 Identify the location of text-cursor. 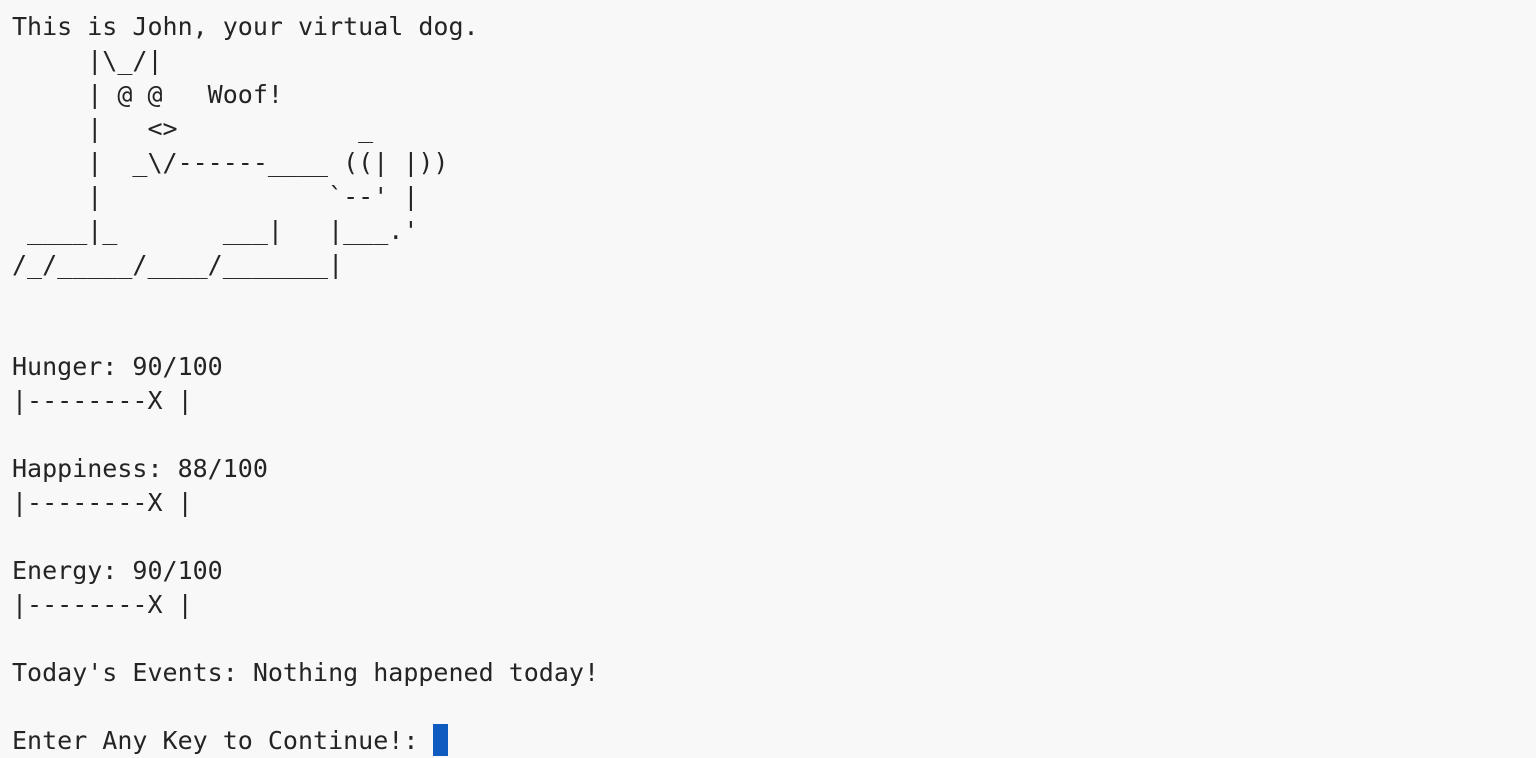
(441, 740).